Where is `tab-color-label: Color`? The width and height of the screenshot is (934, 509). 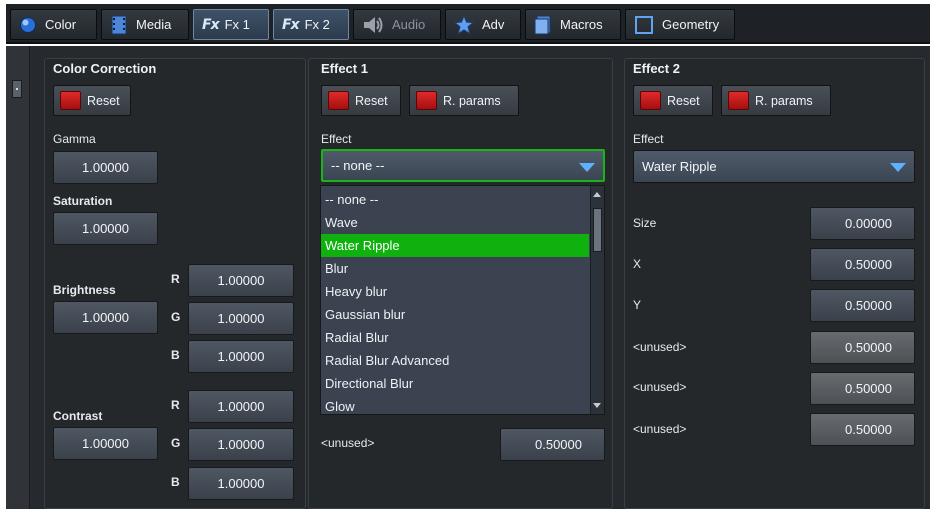
tab-color-label: Color is located at coordinates (61, 24).